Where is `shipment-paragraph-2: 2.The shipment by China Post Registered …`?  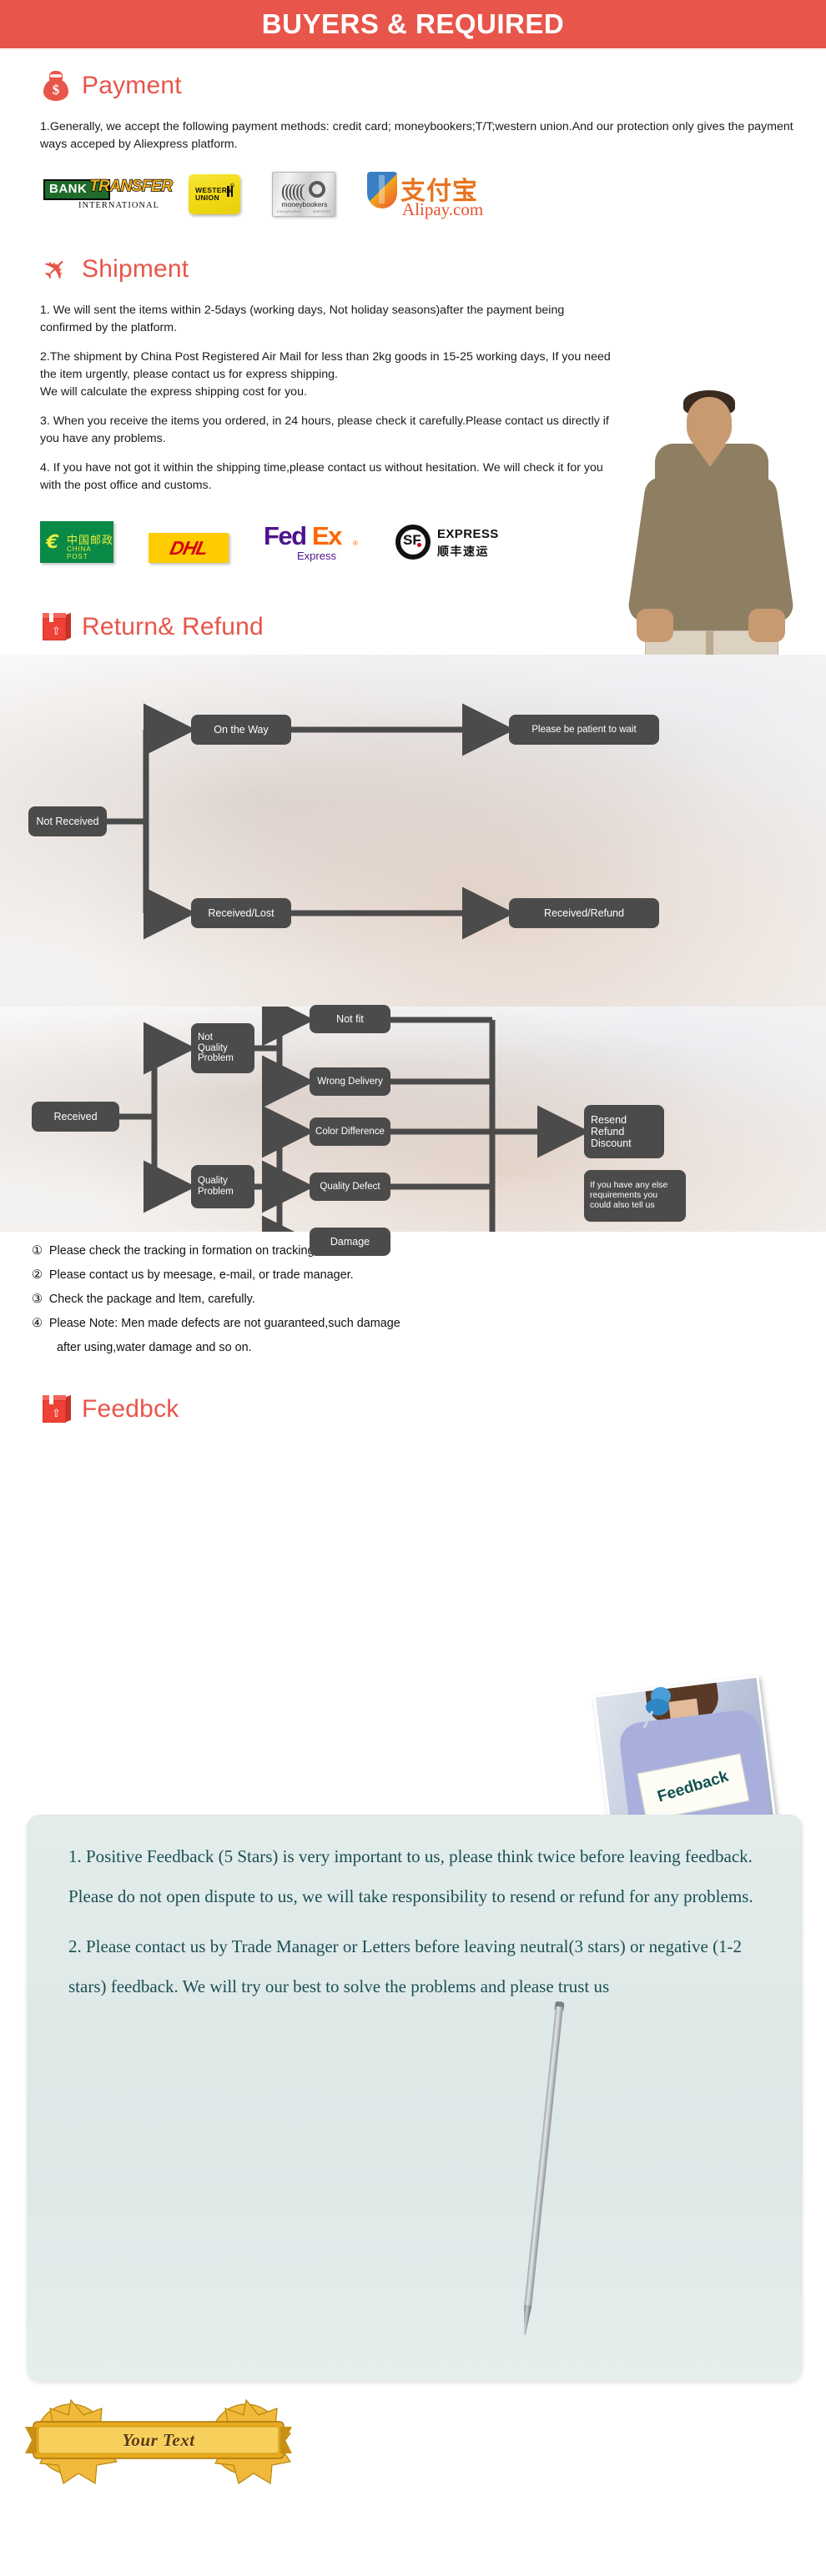 shipment-paragraph-2: 2.The shipment by China Post Registered … is located at coordinates (326, 374).